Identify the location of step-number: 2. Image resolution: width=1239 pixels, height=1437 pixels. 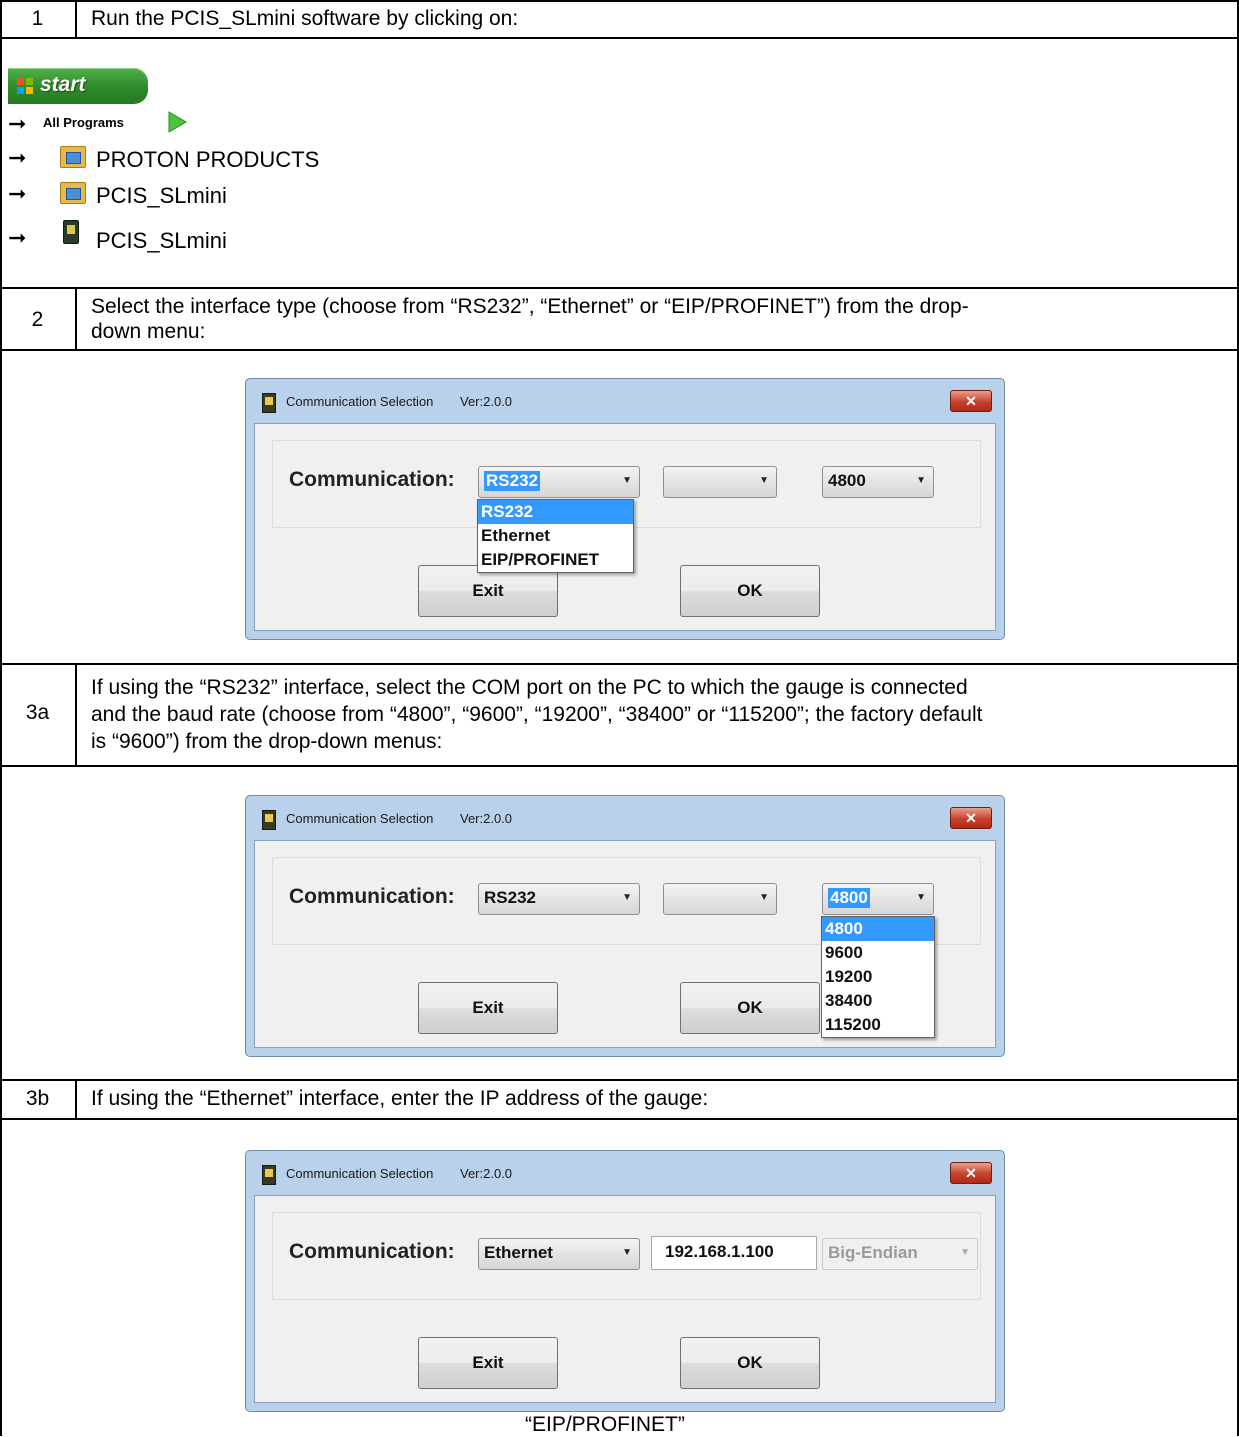
(37, 319).